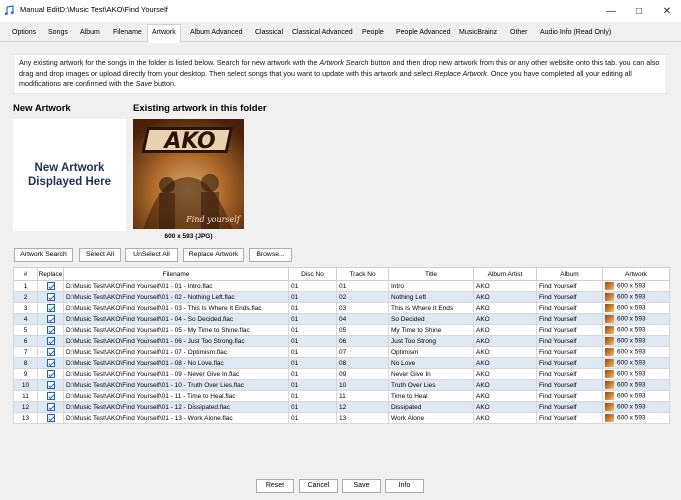 The height and width of the screenshot is (500, 681). Describe the element at coordinates (213, 255) in the screenshot. I see `replace-artwork-button: Replace Artwork` at that location.